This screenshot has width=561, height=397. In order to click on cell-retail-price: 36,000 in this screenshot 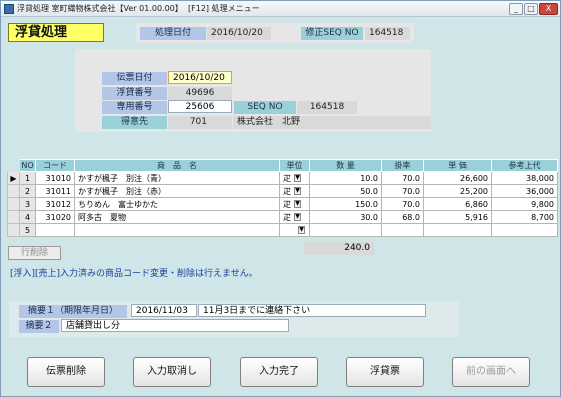, I will do `click(524, 191)`.